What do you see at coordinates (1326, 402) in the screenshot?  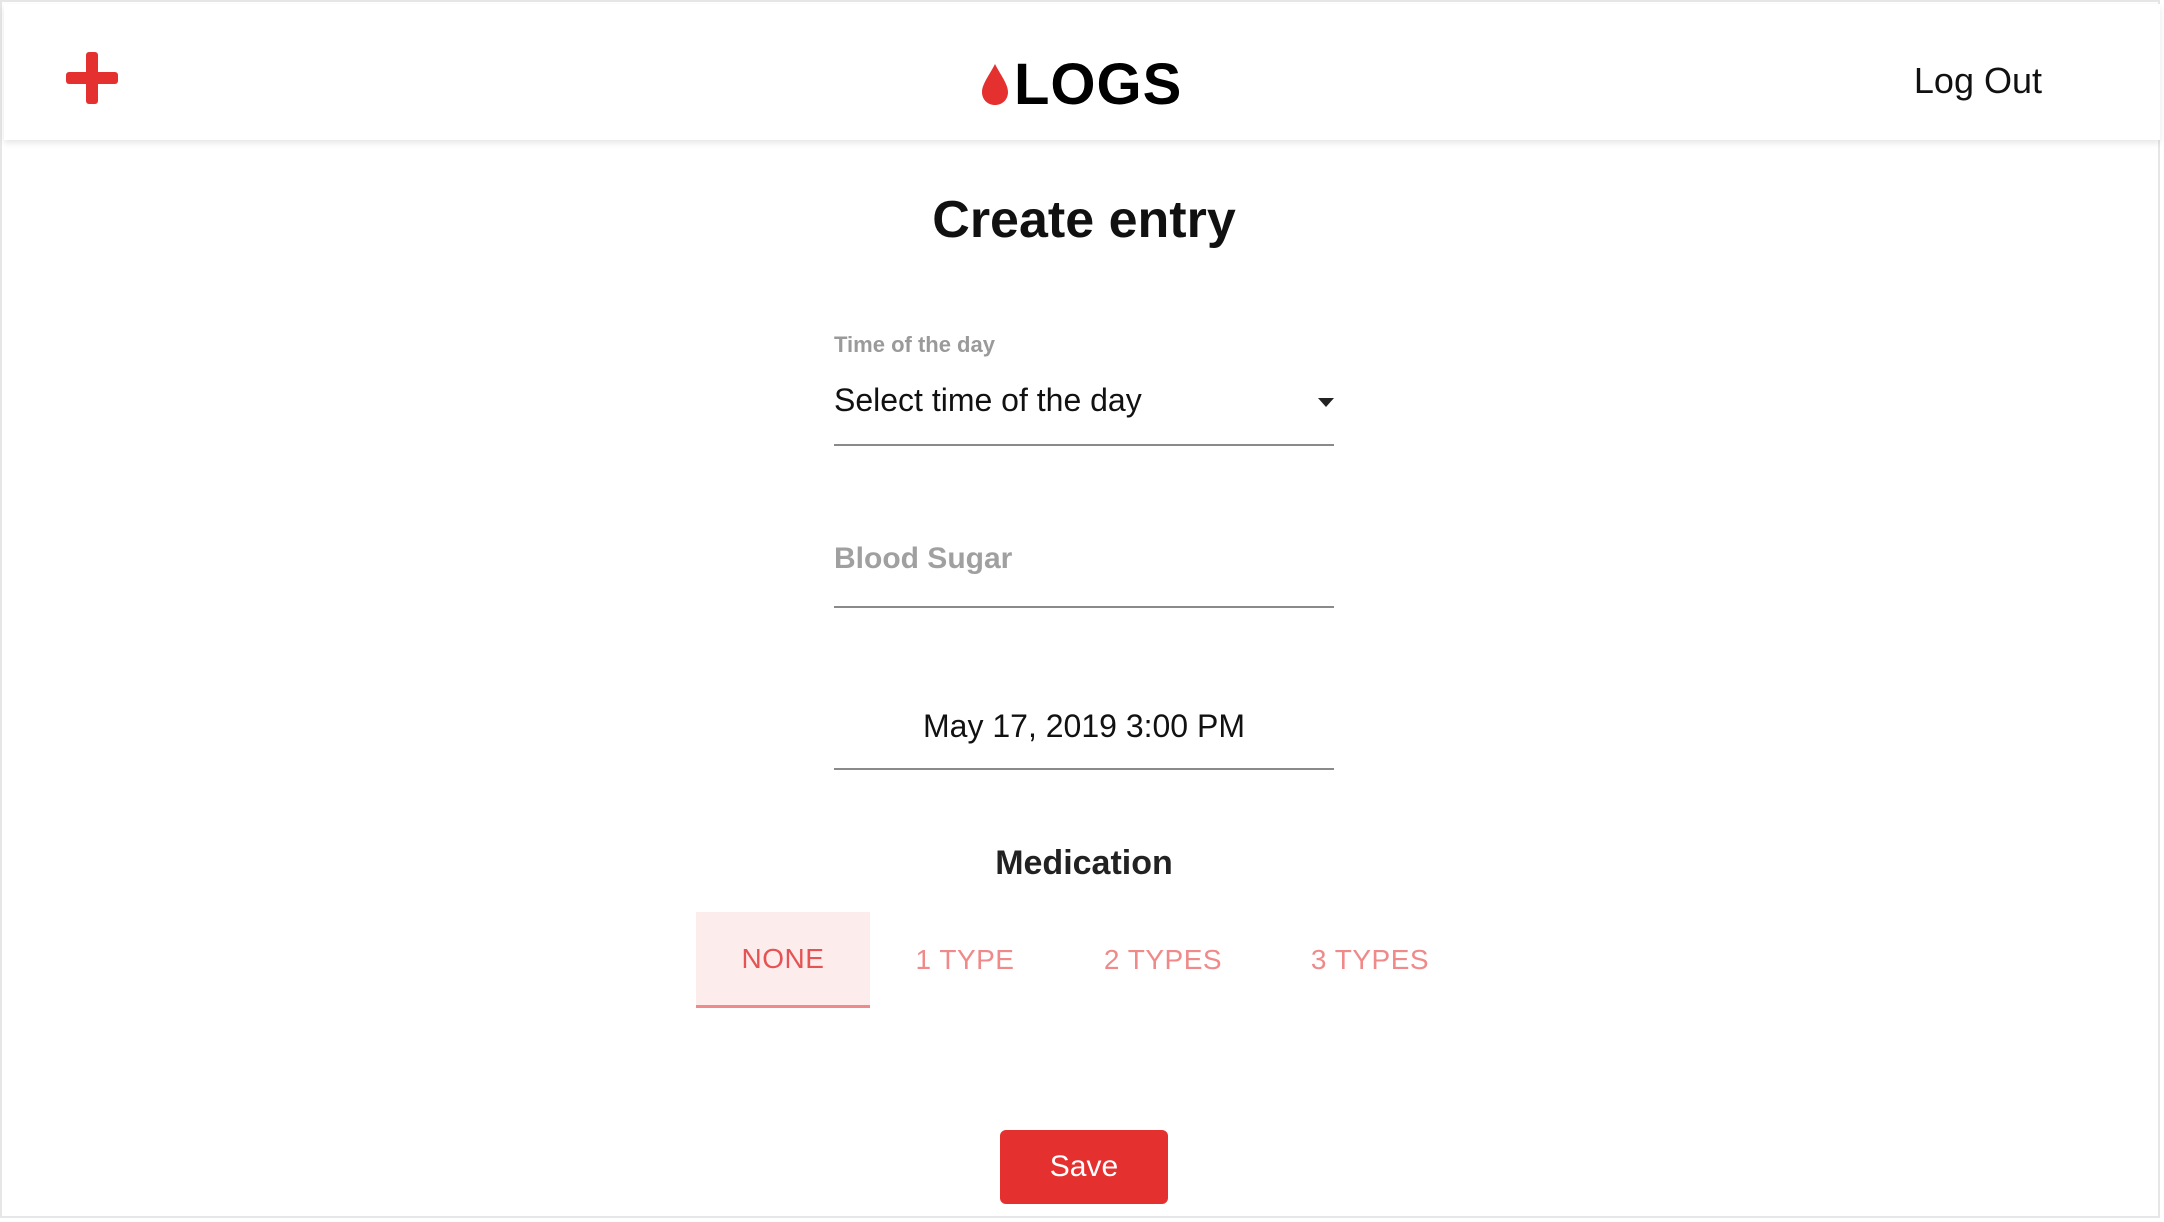 I see `caret-down-icon` at bounding box center [1326, 402].